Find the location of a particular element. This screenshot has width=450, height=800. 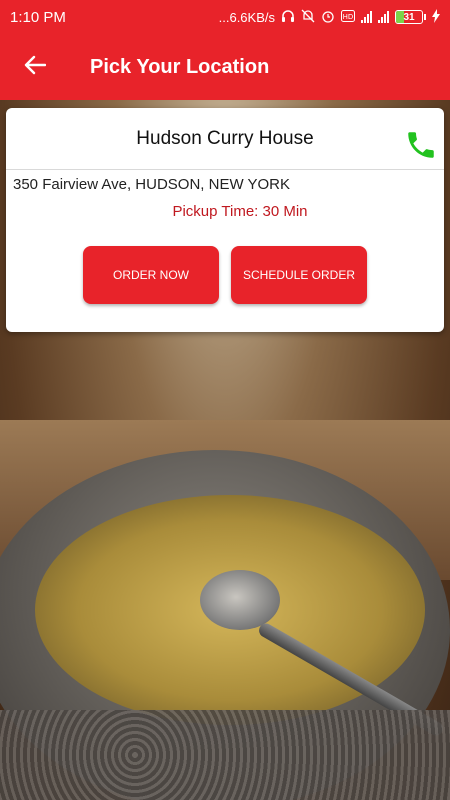

battery-icon: 31 is located at coordinates (410, 17).